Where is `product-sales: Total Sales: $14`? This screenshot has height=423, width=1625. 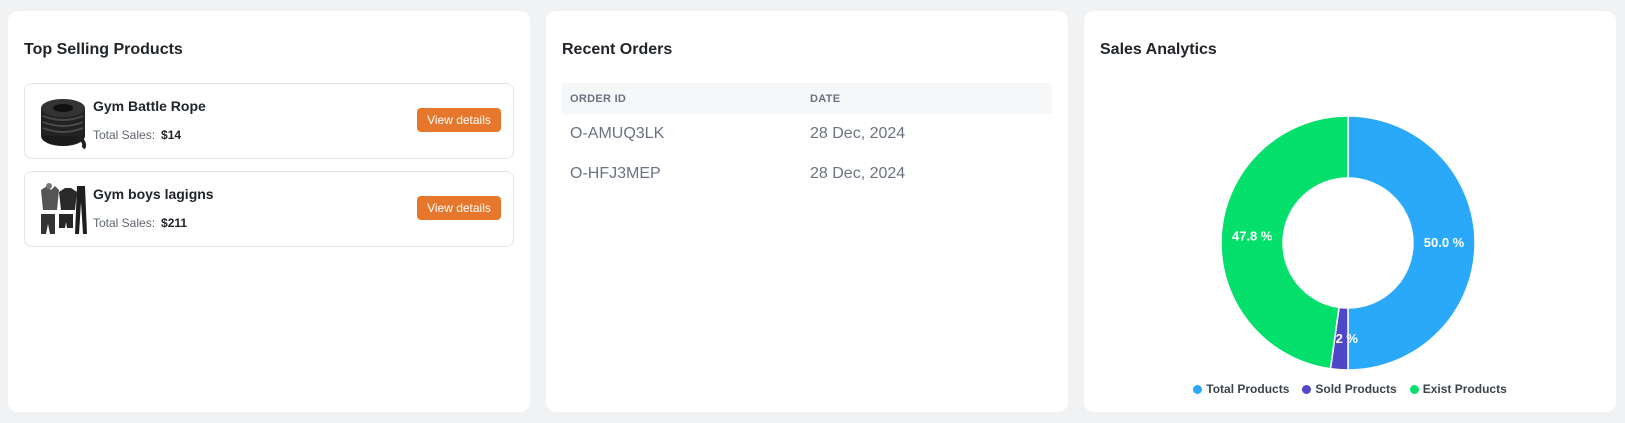 product-sales: Total Sales: $14 is located at coordinates (137, 135).